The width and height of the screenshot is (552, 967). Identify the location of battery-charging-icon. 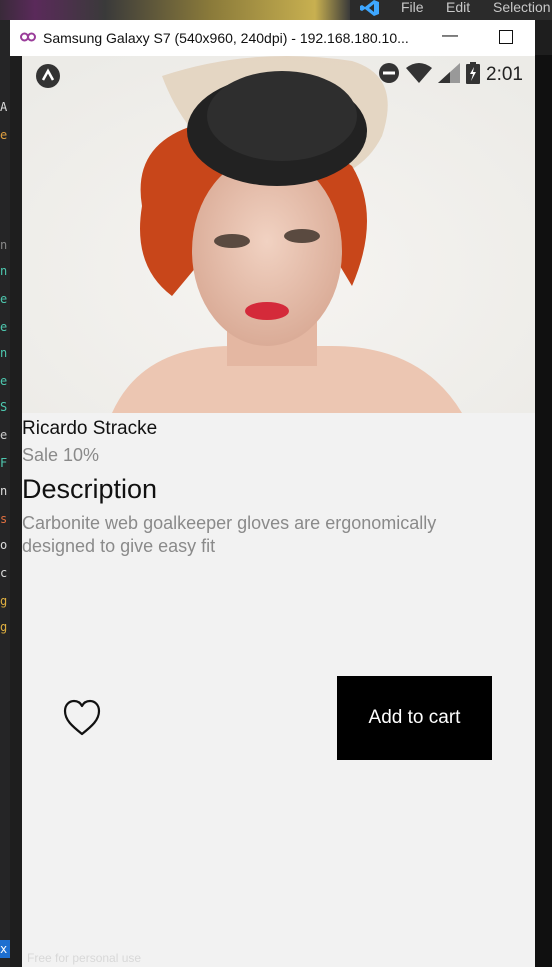
(473, 75).